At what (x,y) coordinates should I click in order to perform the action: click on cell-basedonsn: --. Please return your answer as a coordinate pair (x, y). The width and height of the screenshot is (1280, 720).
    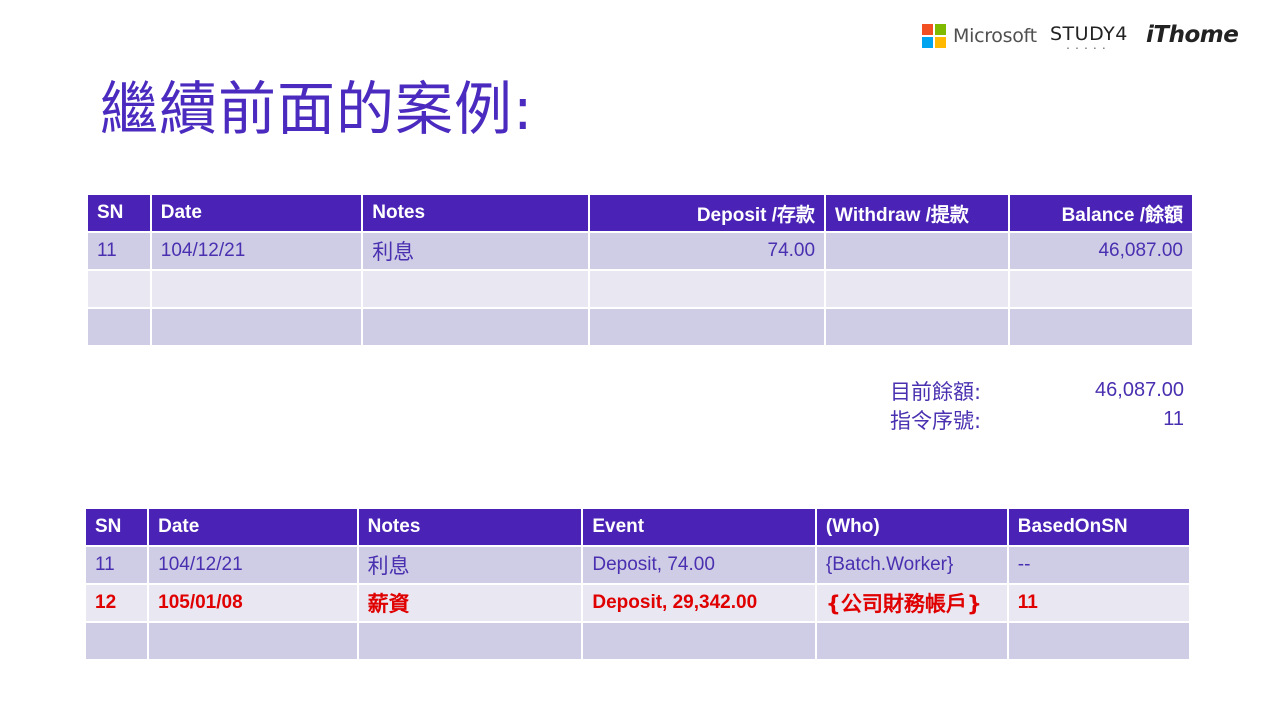
    Looking at the image, I should click on (1098, 565).